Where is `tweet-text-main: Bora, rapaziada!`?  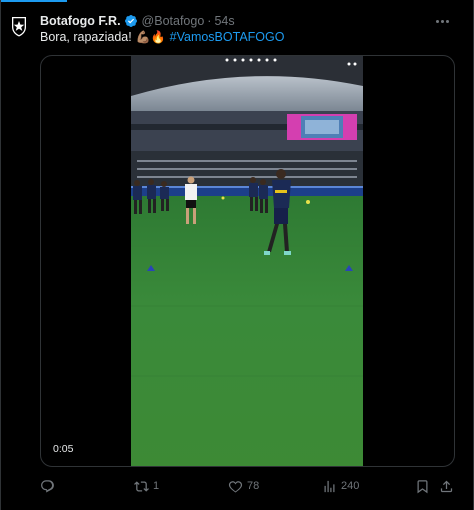
tweet-text-main: Bora, rapaziada! is located at coordinates (86, 37).